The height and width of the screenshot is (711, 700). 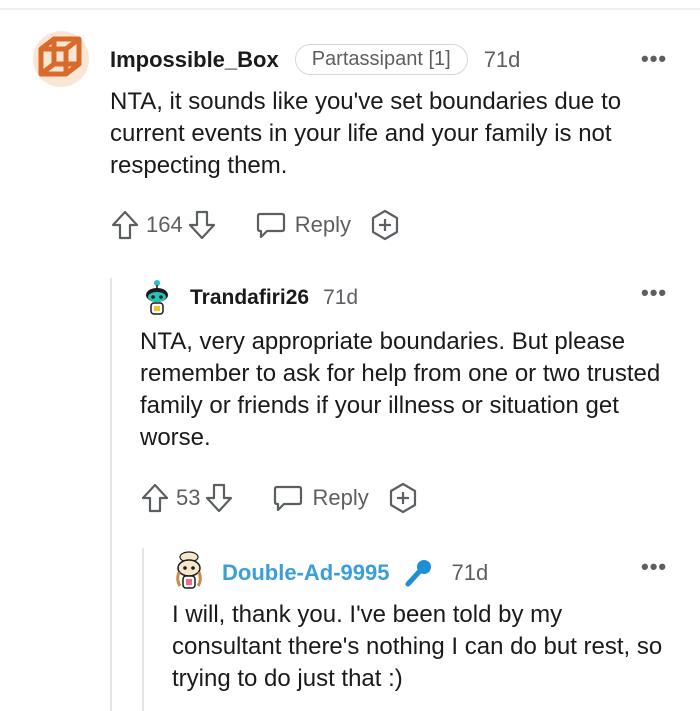 What do you see at coordinates (164, 224) in the screenshot?
I see `vote-count: 164` at bounding box center [164, 224].